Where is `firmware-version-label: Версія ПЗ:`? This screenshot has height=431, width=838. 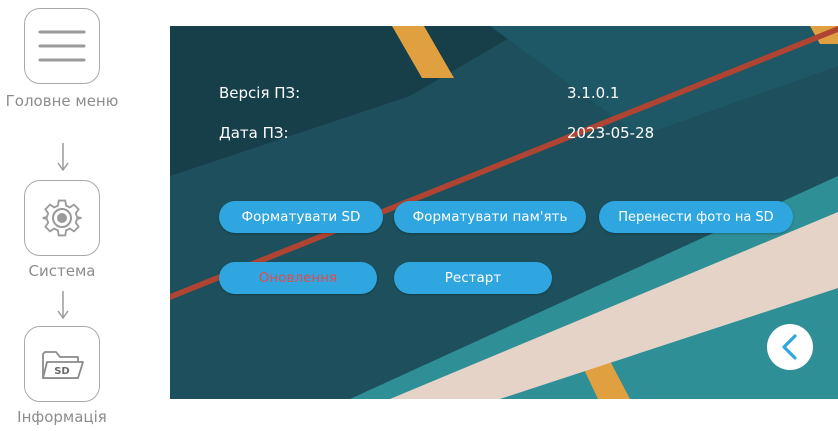
firmware-version-label: Версія ПЗ: is located at coordinates (260, 93).